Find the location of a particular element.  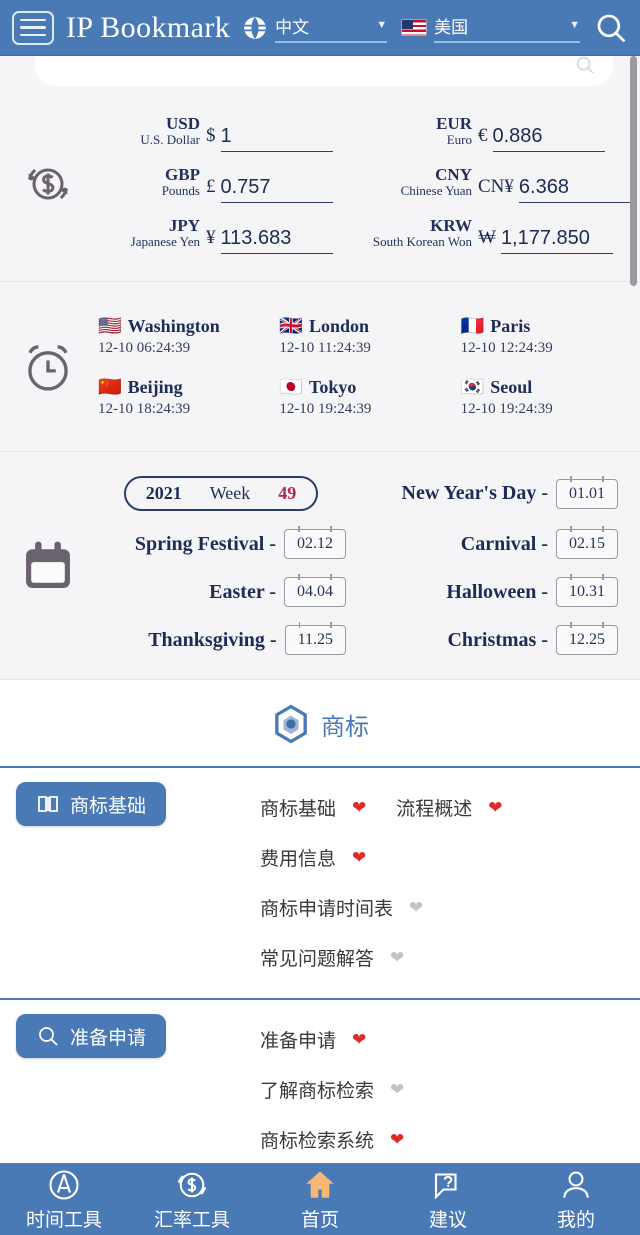

holiday-item: Thanksgiving - 11.25 is located at coordinates (232, 640).